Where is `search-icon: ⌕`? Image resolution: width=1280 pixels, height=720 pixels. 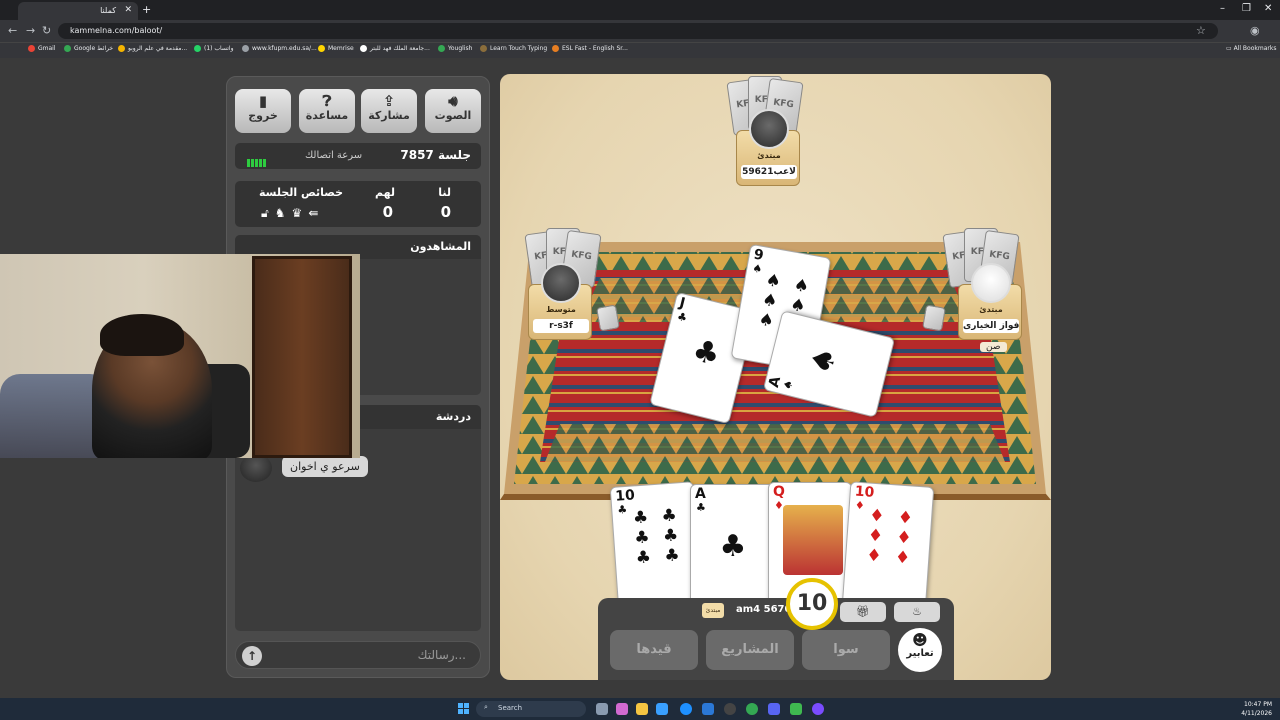
search-icon: ⌕ is located at coordinates (486, 707).